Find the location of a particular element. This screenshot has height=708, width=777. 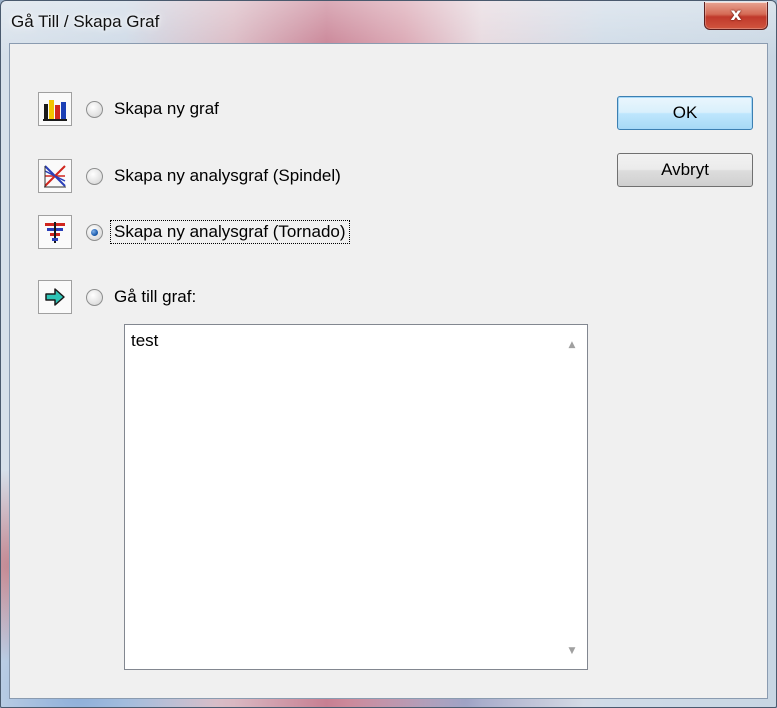

label-new-graph: Skapa ny graf is located at coordinates (166, 109).